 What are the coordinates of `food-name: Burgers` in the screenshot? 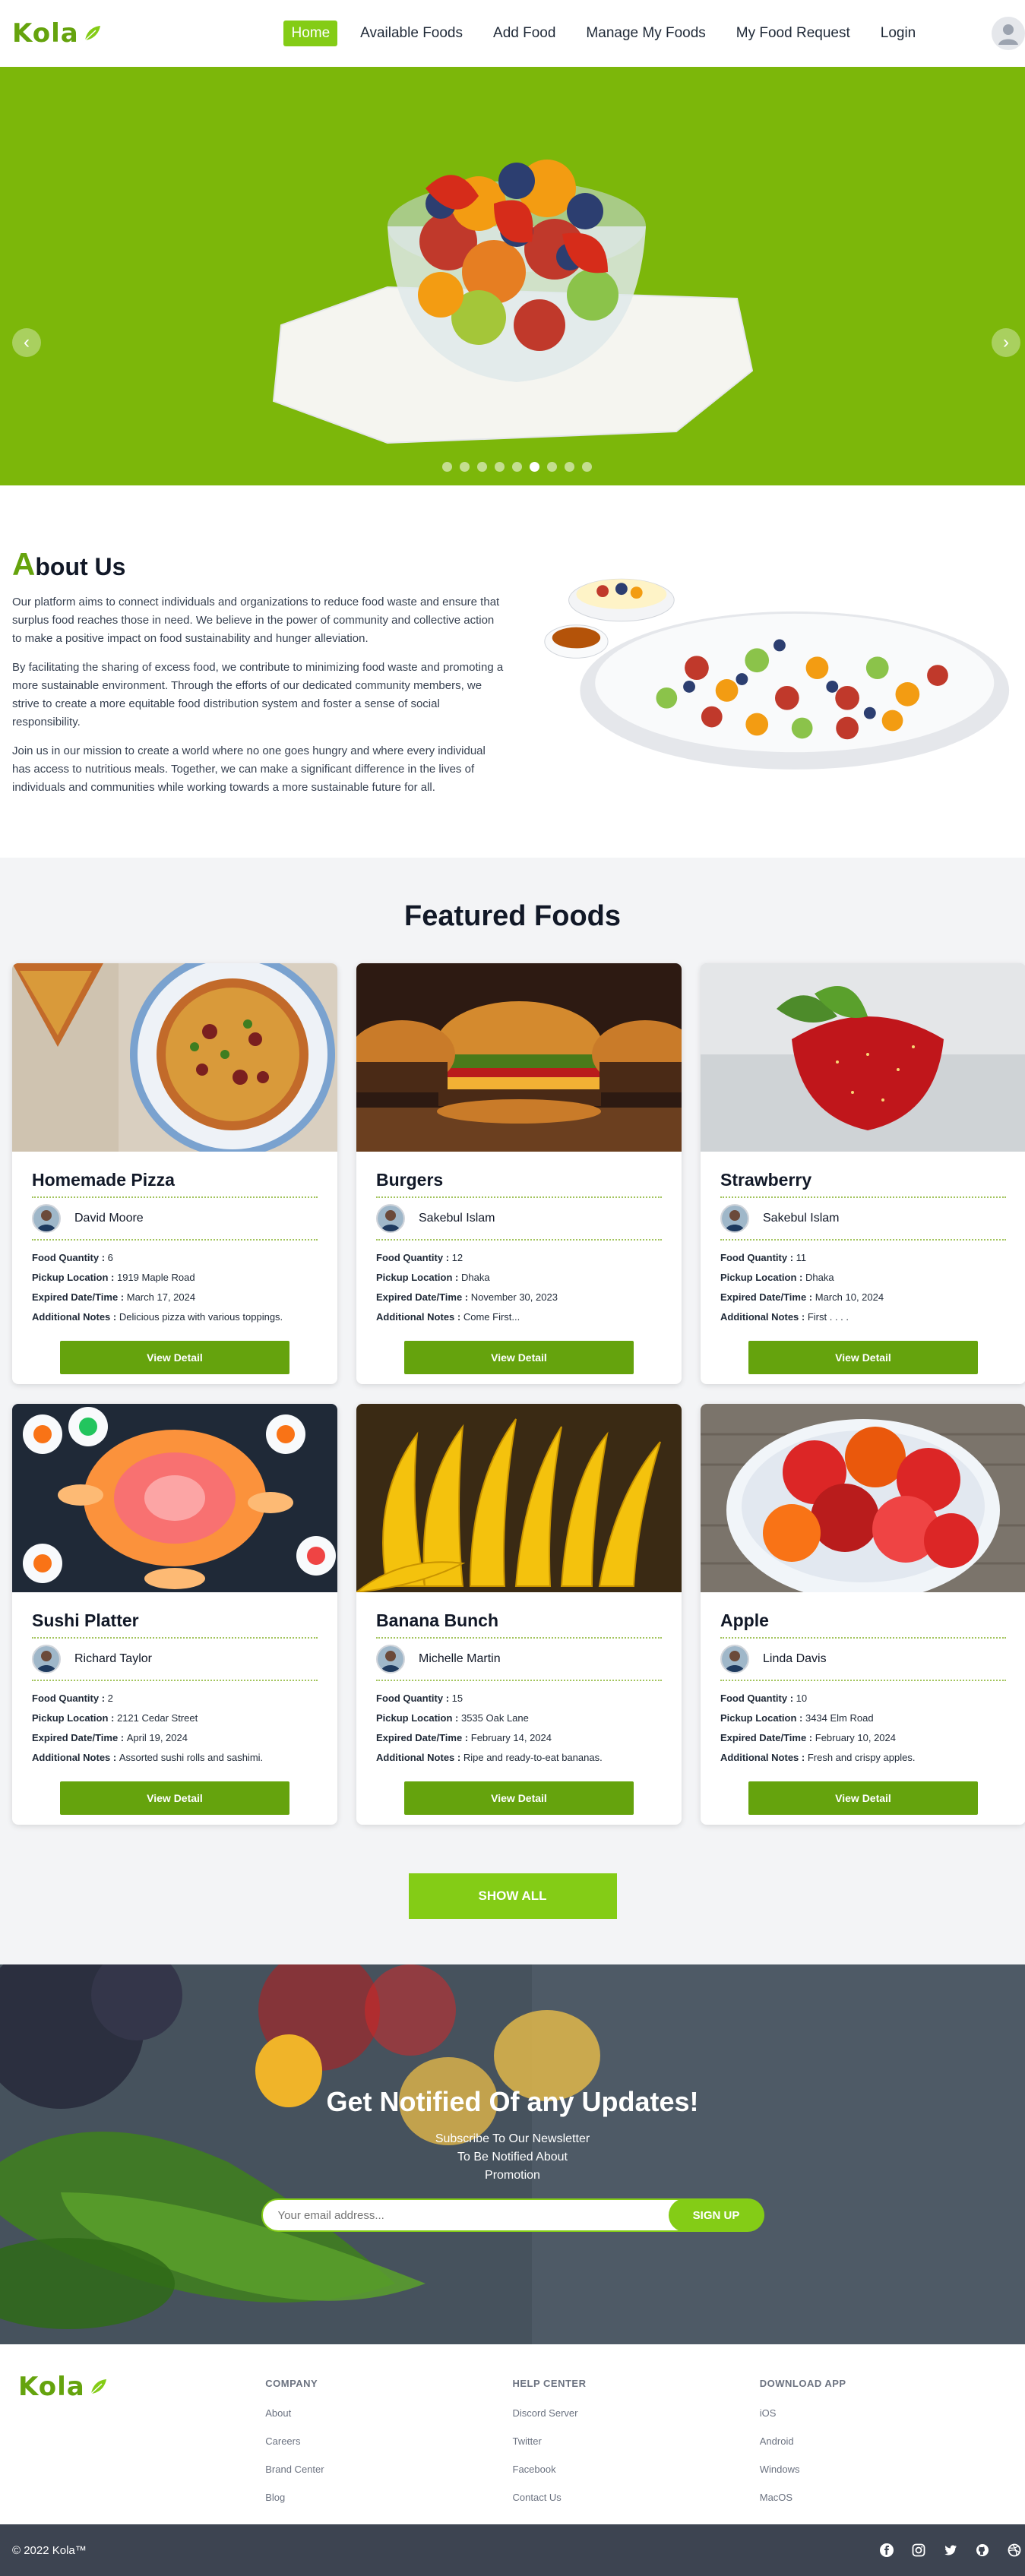 It's located at (410, 1180).